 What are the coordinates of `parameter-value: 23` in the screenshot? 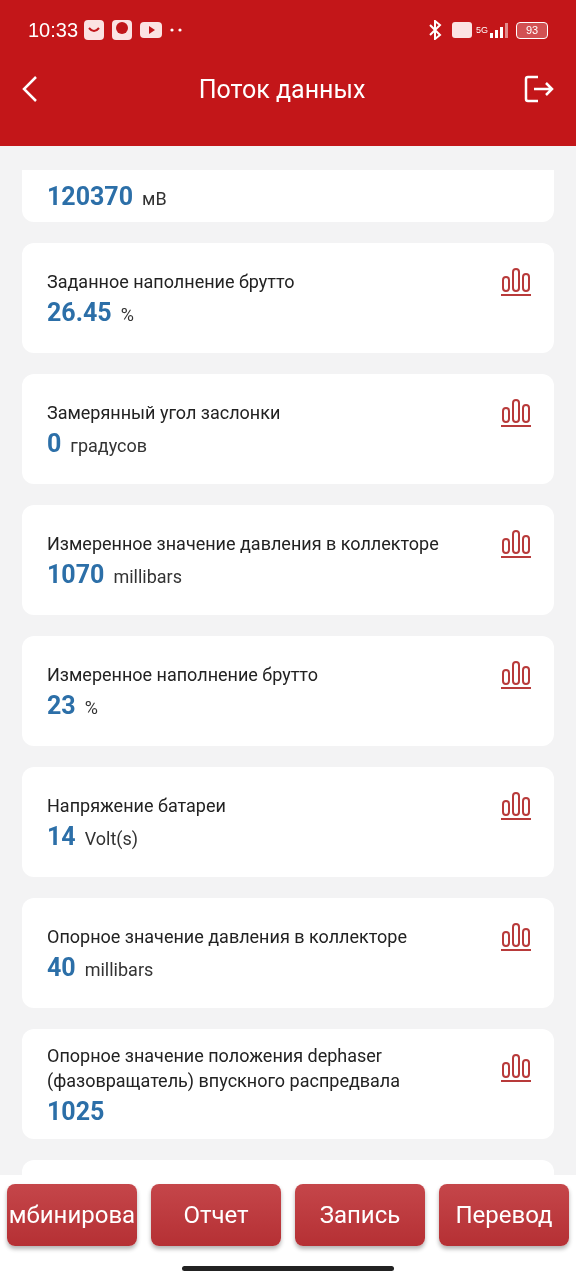 It's located at (61, 705).